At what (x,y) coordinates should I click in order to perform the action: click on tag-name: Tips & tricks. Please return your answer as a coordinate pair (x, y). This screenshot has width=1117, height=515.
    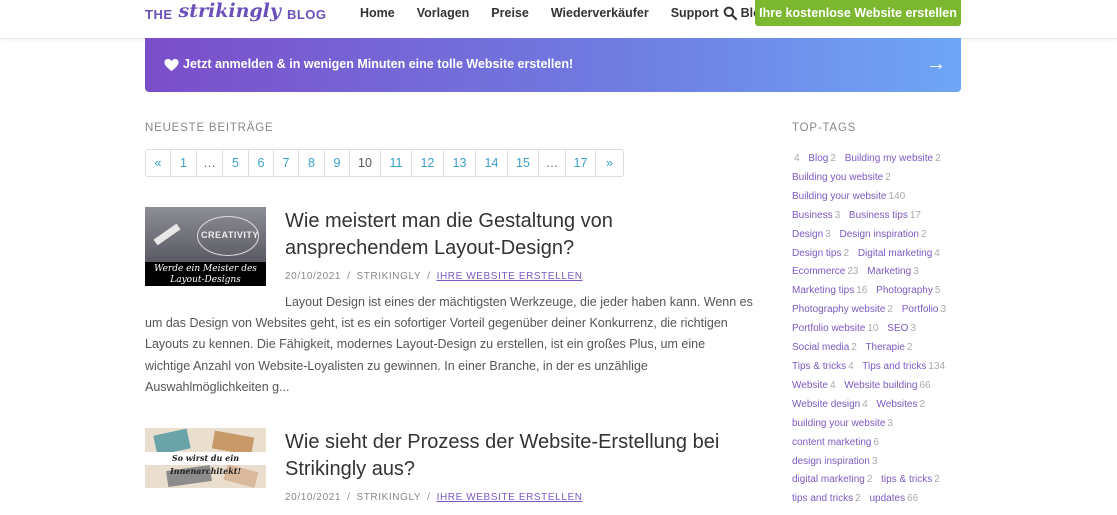
    Looking at the image, I should click on (819, 366).